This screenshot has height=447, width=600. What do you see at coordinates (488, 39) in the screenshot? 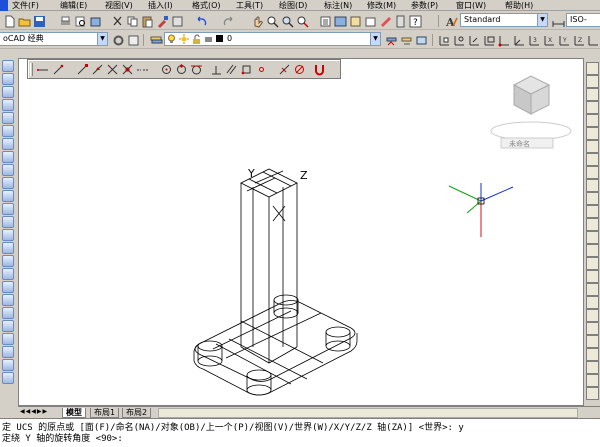
I see `ucs-view-icon` at bounding box center [488, 39].